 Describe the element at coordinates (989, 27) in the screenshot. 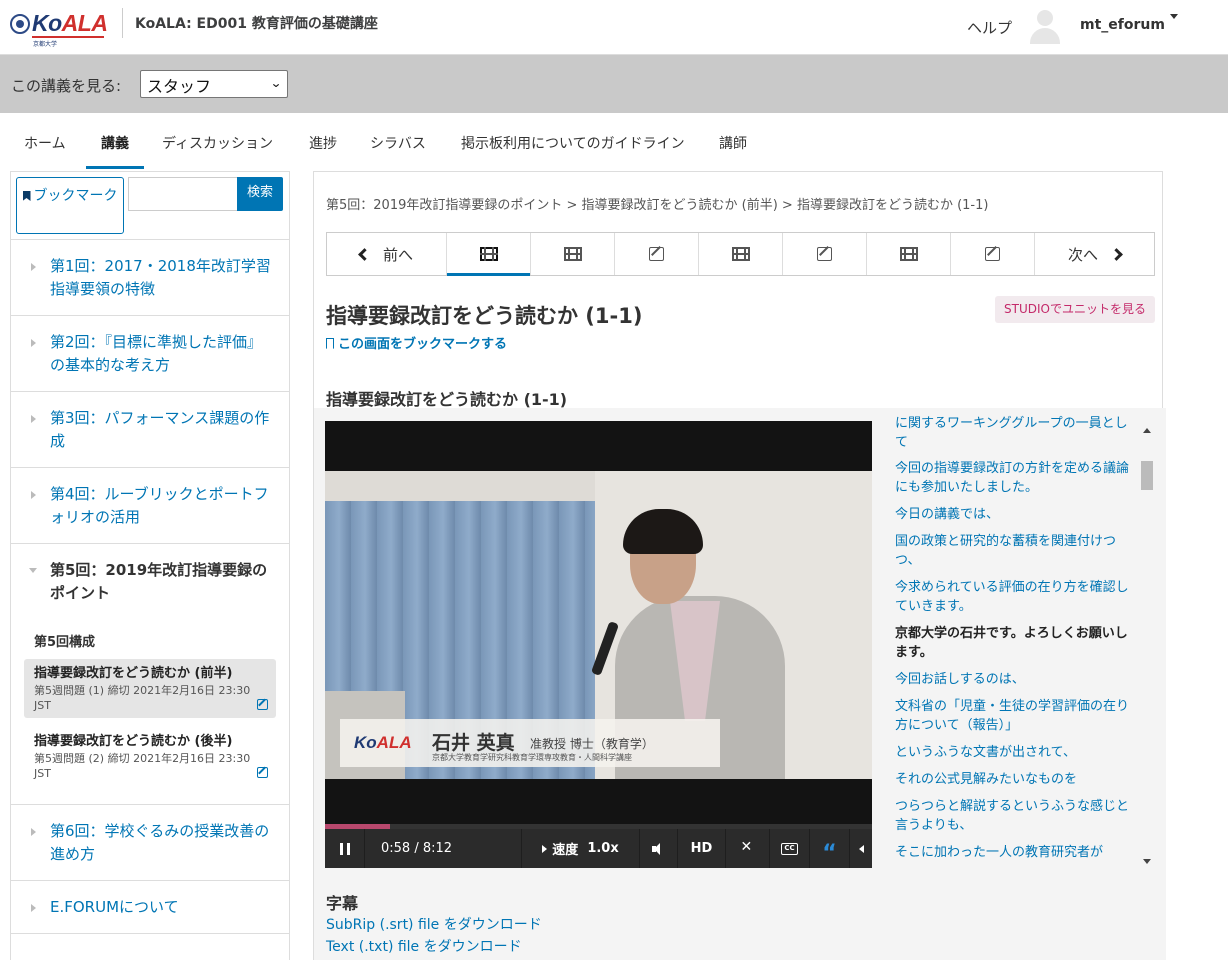

I see `help-link: ヘルプ` at that location.